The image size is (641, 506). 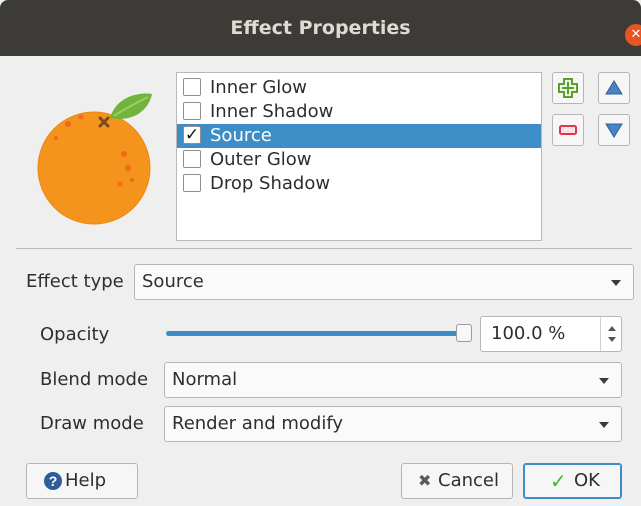 I want to click on opacity-slider-track, so click(x=316, y=333).